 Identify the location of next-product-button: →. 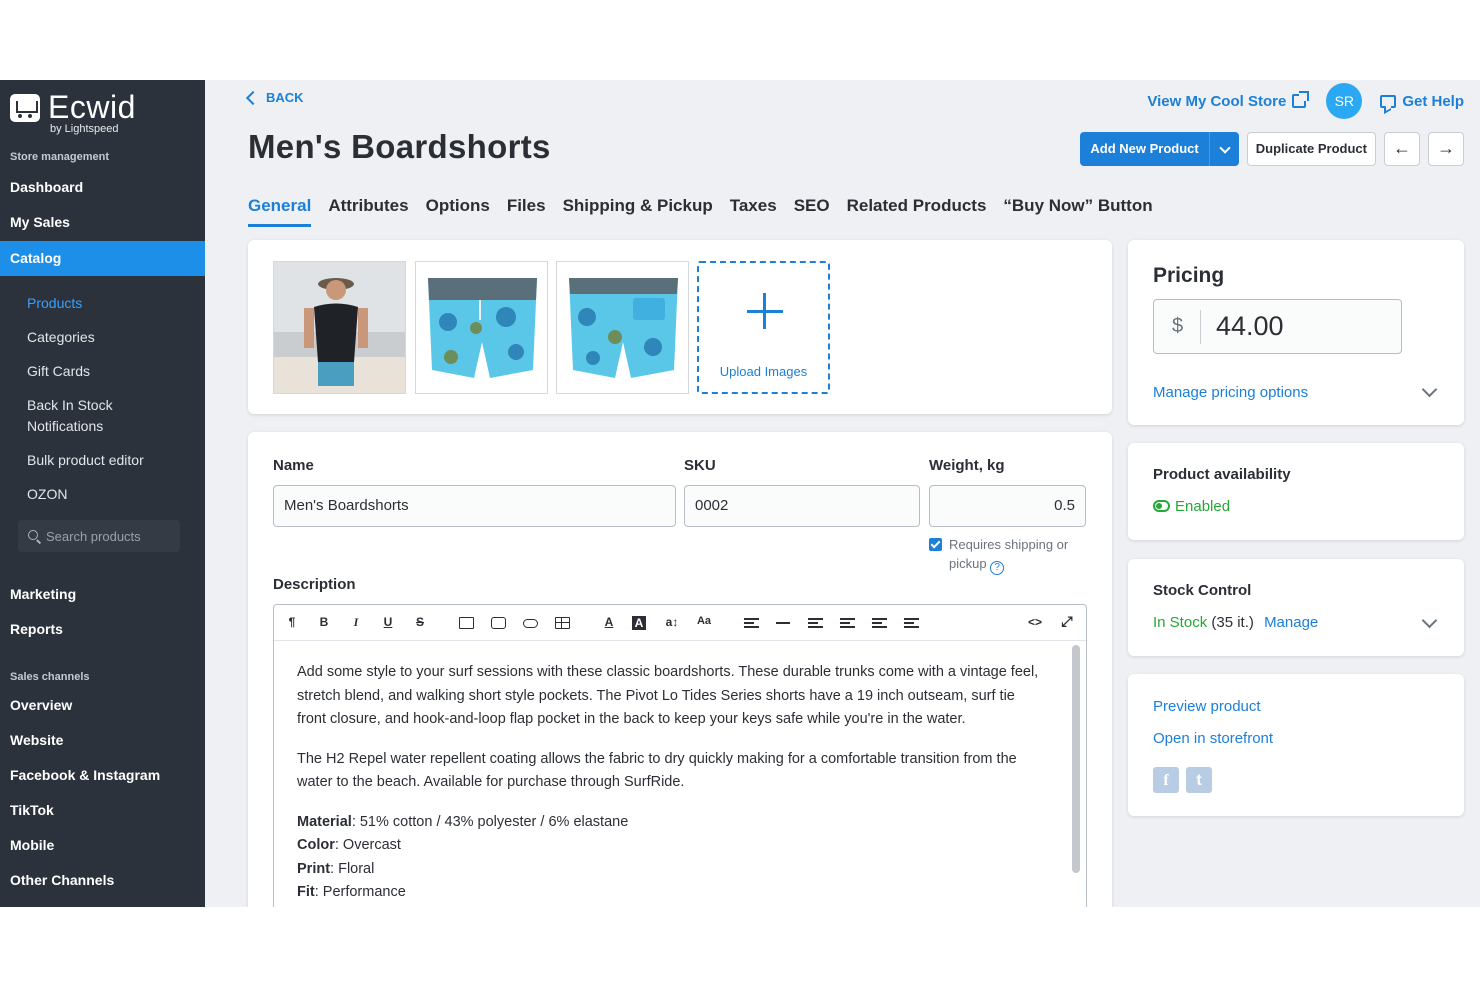
(1446, 149).